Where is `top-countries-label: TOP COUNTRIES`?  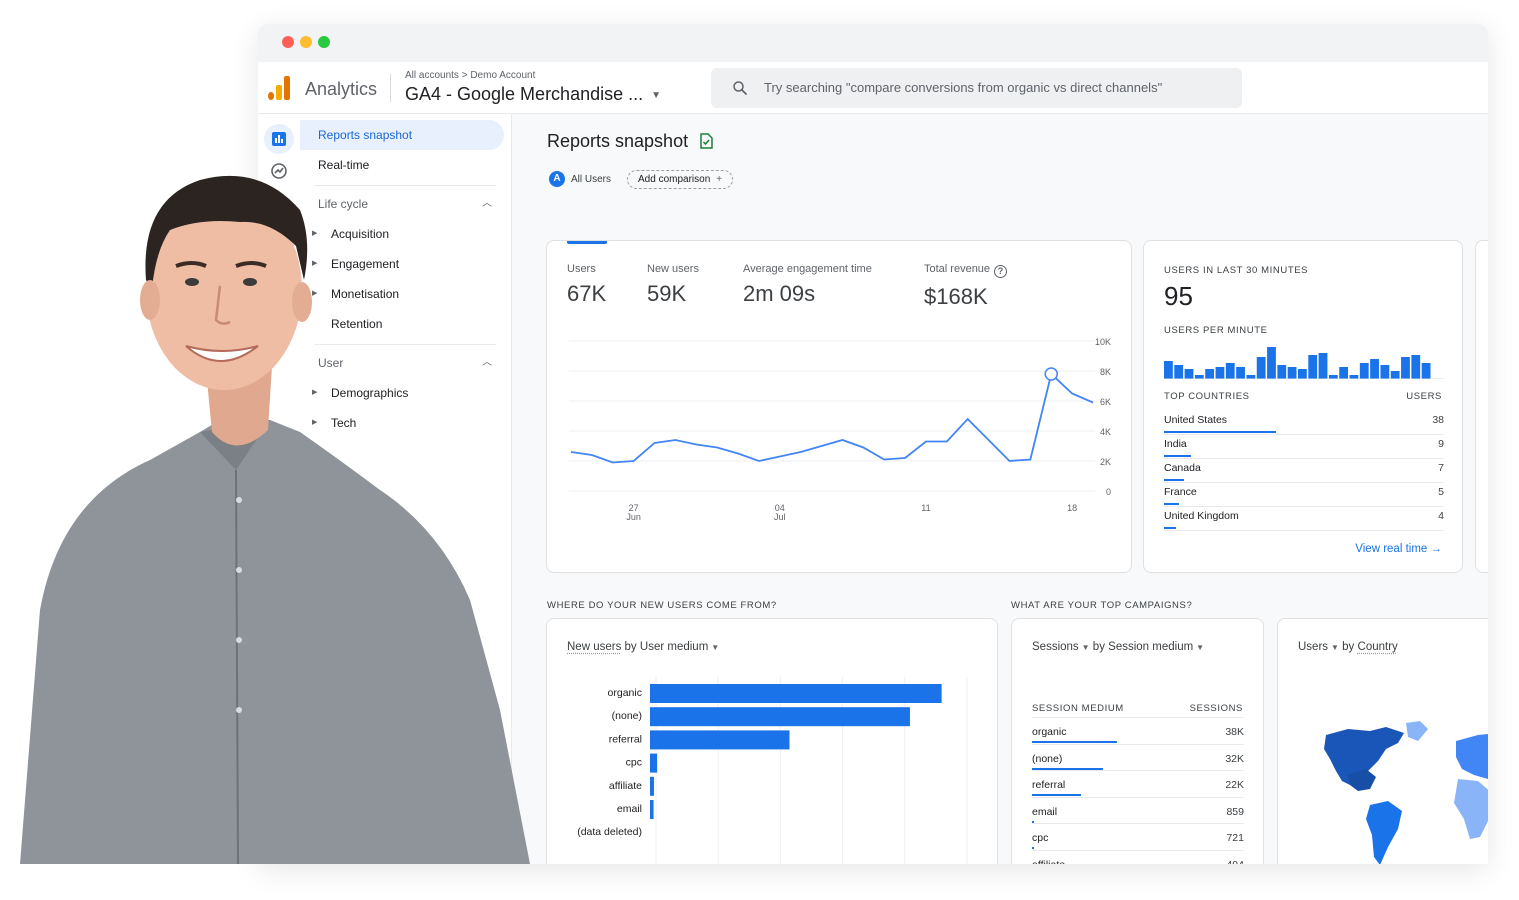
top-countries-label: TOP COUNTRIES is located at coordinates (1207, 396).